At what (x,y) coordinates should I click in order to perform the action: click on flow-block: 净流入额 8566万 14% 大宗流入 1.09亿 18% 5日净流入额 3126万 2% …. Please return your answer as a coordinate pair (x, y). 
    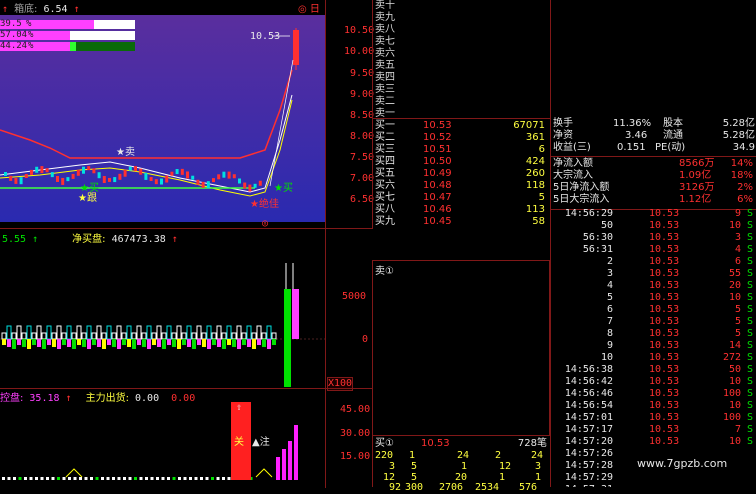
    Looking at the image, I should click on (653, 183).